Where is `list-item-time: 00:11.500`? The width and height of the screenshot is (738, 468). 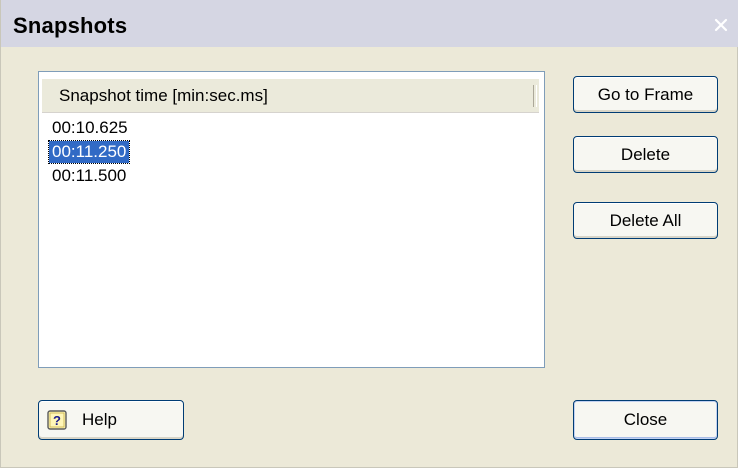 list-item-time: 00:11.500 is located at coordinates (89, 175).